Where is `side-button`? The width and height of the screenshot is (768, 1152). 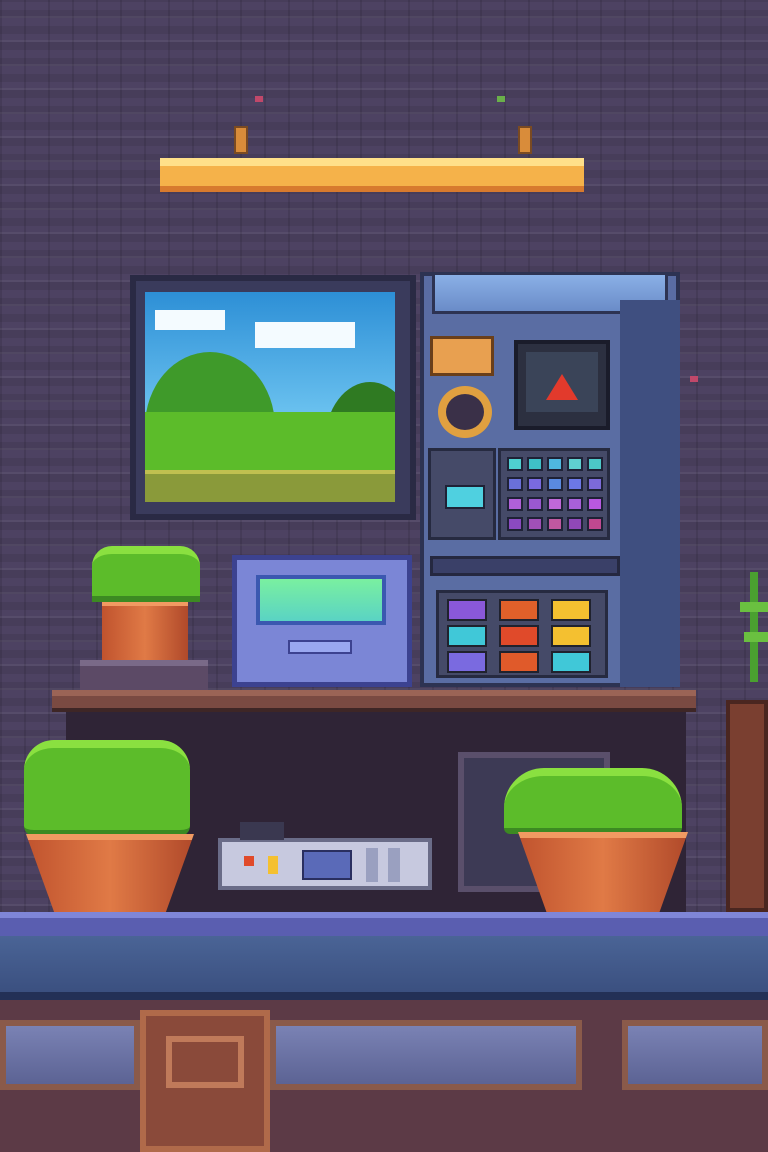
side-button is located at coordinates (465, 497).